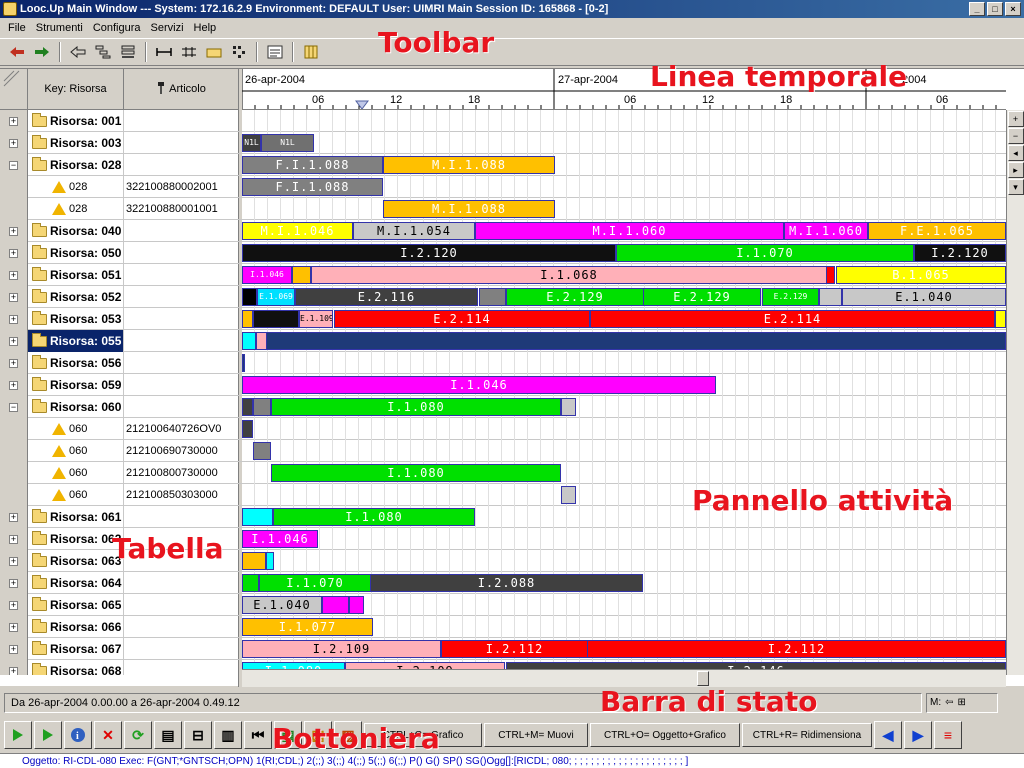  What do you see at coordinates (624, 473) in the screenshot?
I see `gantt-row: I.1.080` at bounding box center [624, 473].